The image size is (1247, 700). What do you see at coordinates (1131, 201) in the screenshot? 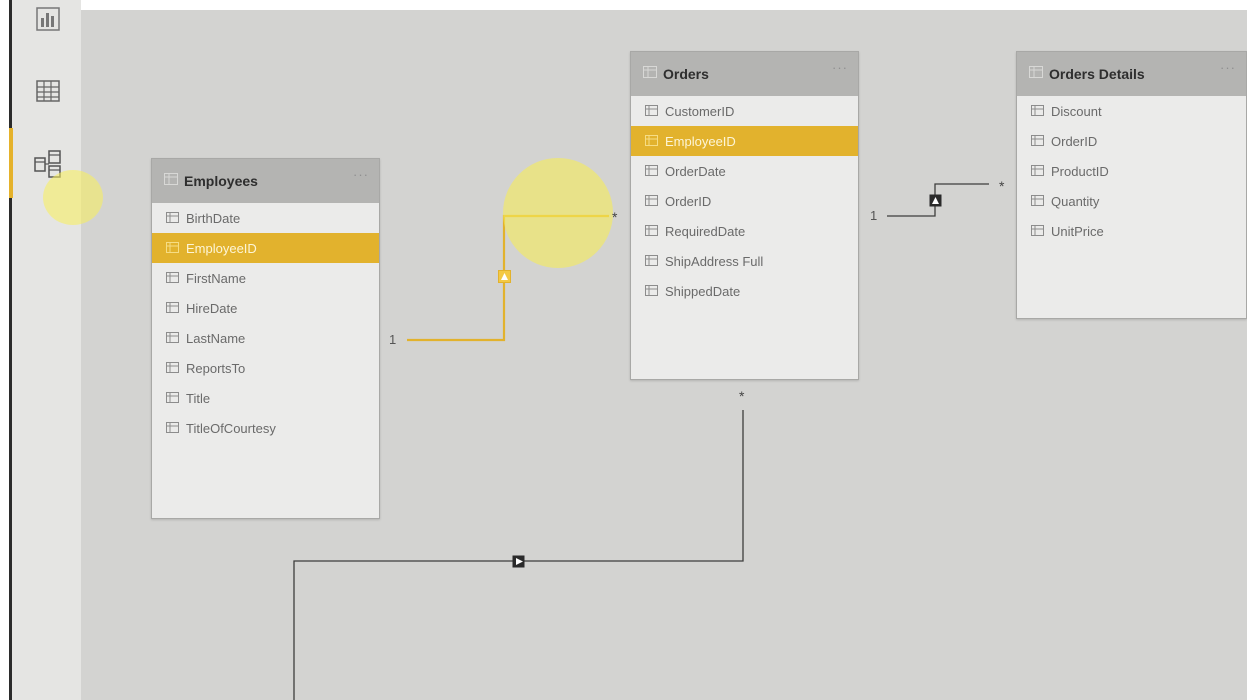
I see `field-row: Quantity` at bounding box center [1131, 201].